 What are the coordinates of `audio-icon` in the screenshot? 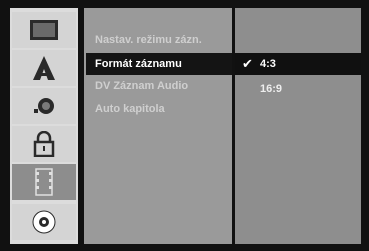 It's located at (44, 106).